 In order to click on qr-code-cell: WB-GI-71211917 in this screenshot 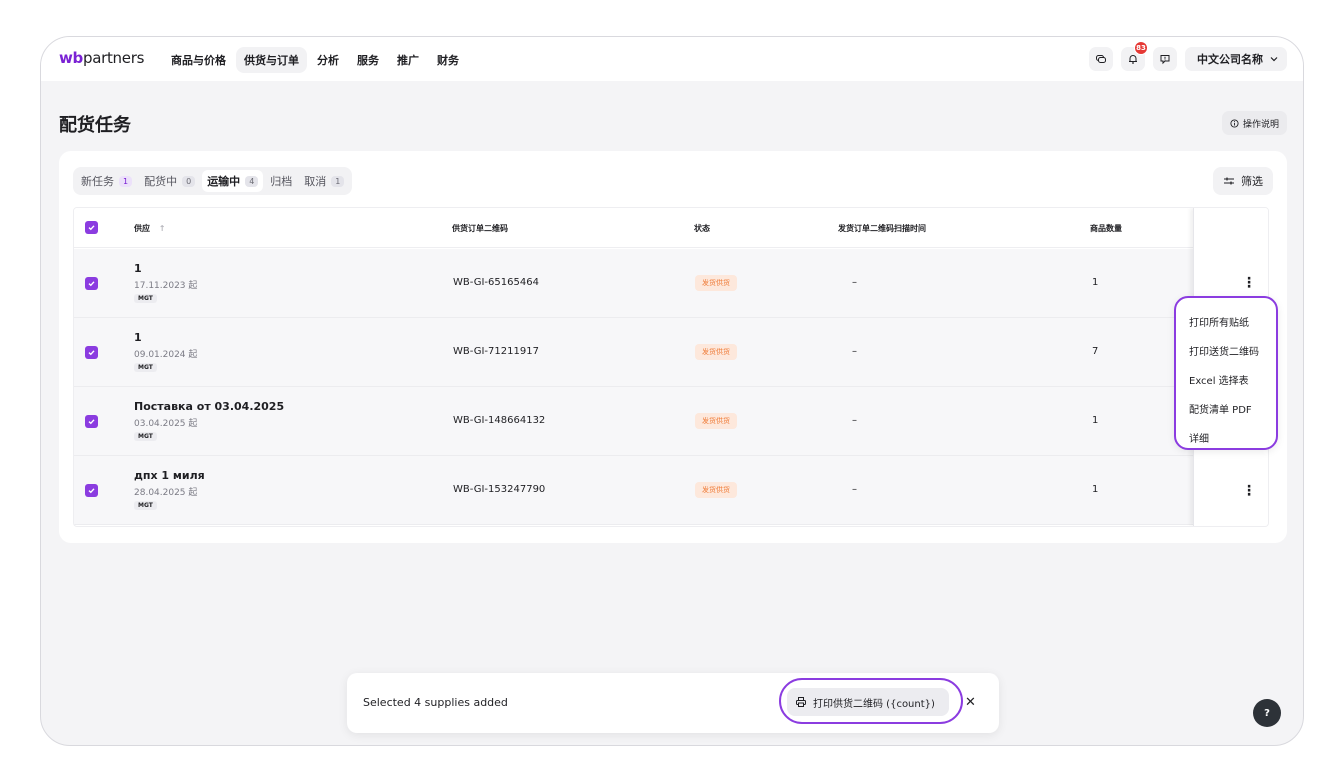, I will do `click(496, 351)`.